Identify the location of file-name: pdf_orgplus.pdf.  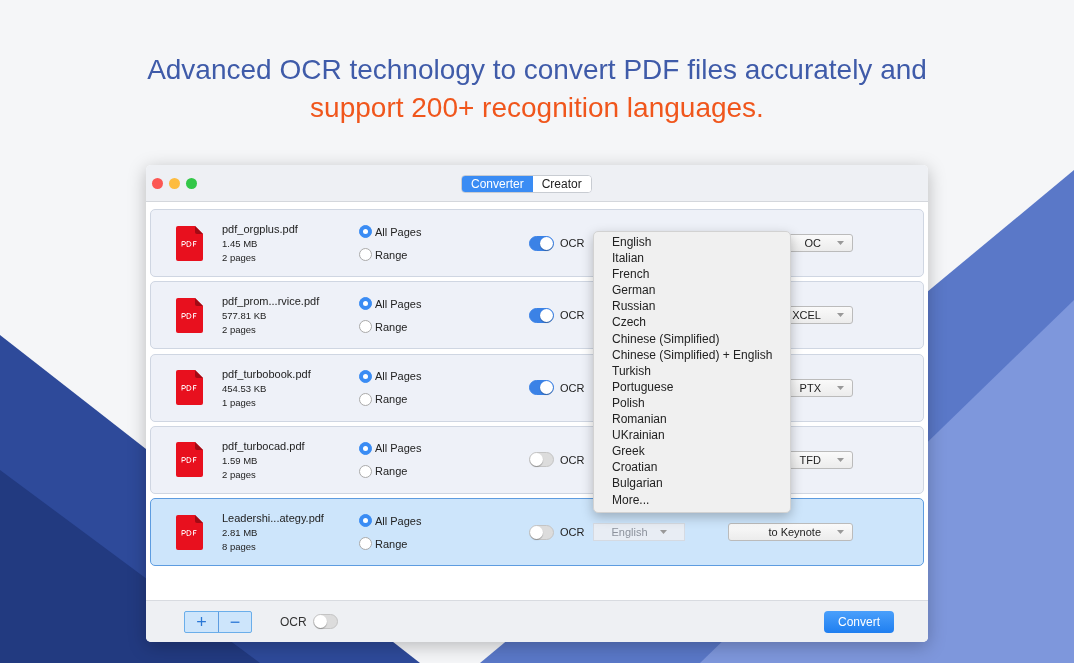
(260, 229).